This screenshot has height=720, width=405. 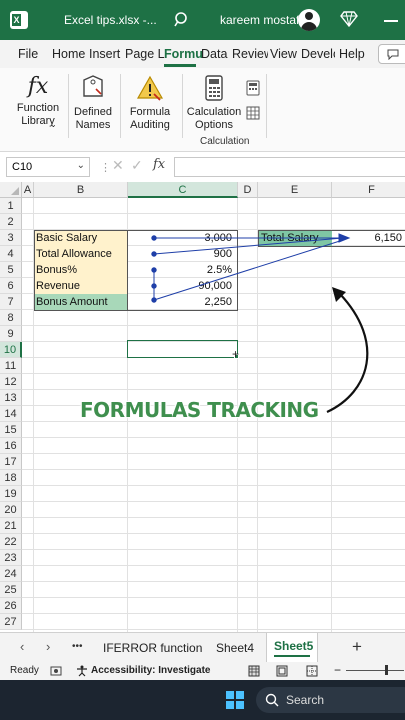 What do you see at coordinates (22, 646) in the screenshot?
I see `chevron-left-icon: ‹` at bounding box center [22, 646].